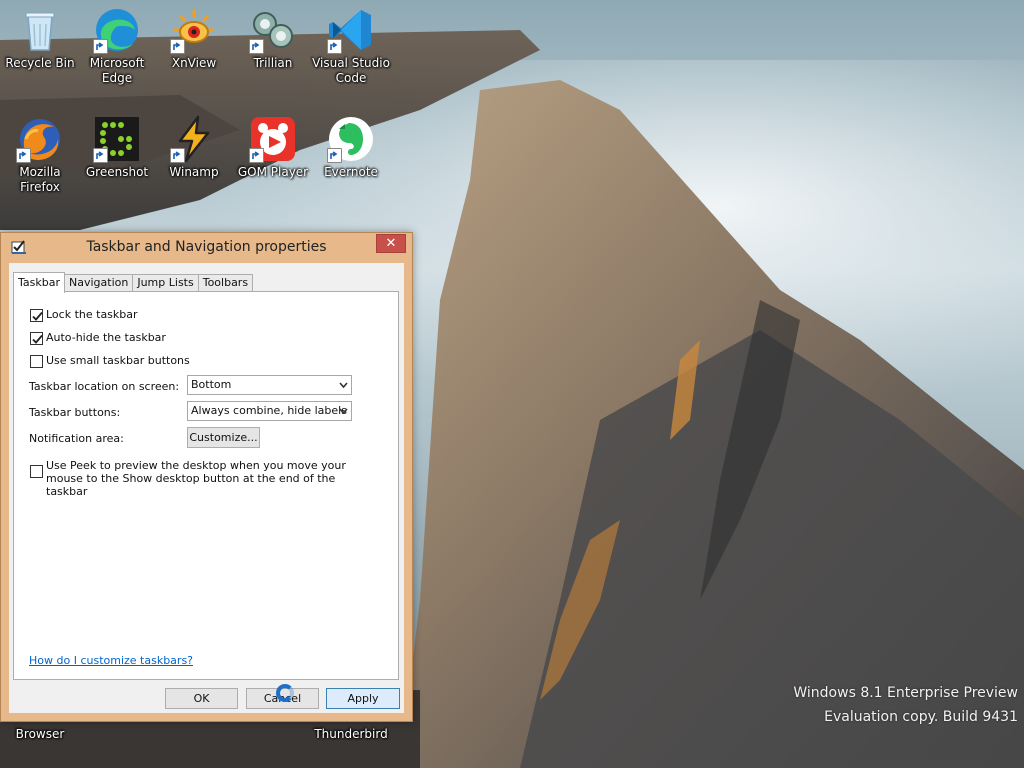 This screenshot has height=768, width=1024. I want to click on small-buttons-checkbox, so click(36, 361).